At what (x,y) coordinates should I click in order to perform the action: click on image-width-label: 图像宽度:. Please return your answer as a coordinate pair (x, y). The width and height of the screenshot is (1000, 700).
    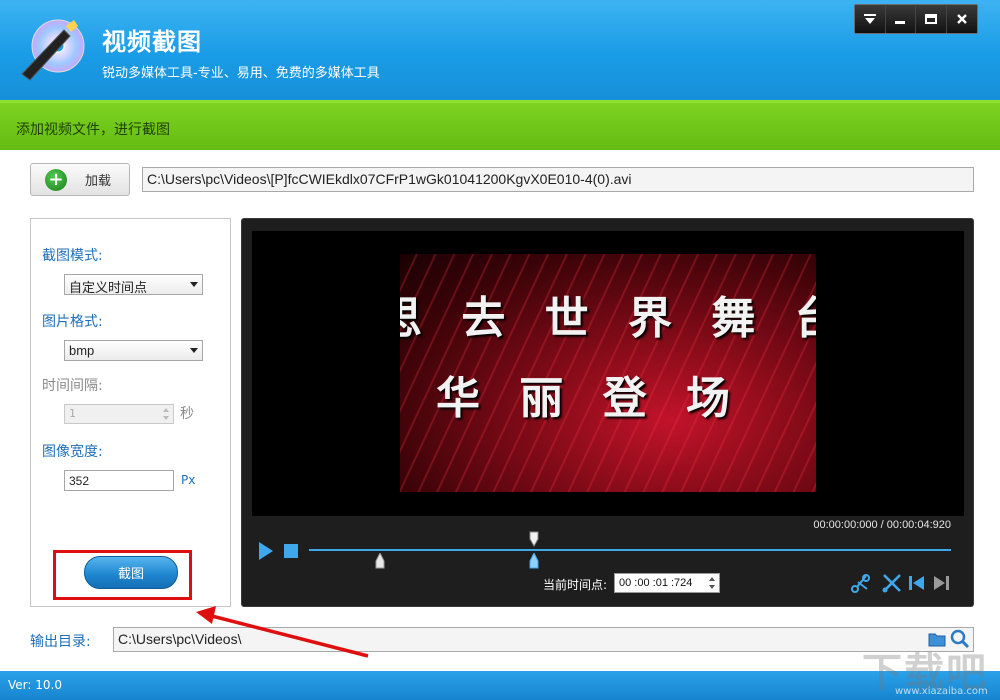
    Looking at the image, I should click on (72, 452).